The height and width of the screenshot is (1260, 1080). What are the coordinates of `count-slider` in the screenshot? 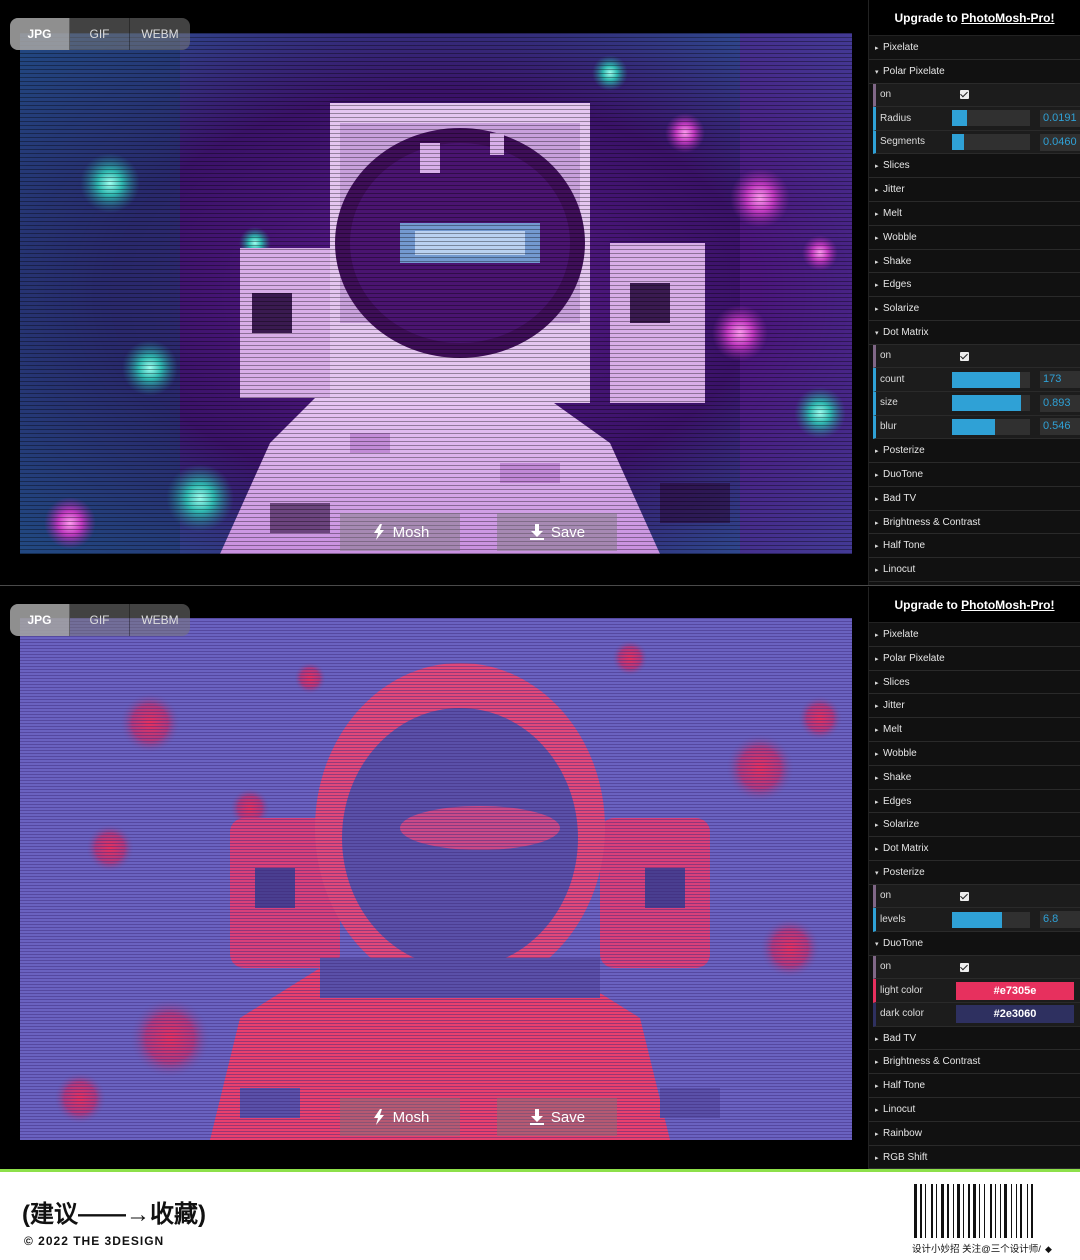 It's located at (991, 379).